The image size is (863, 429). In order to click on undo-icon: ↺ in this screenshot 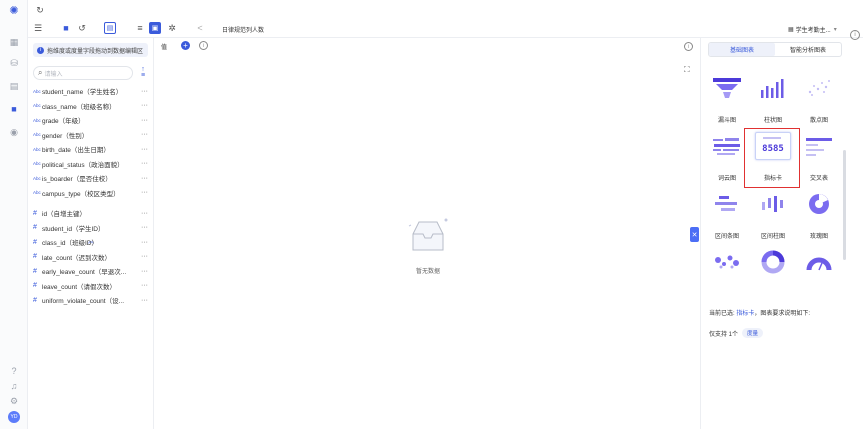, I will do `click(82, 28)`.